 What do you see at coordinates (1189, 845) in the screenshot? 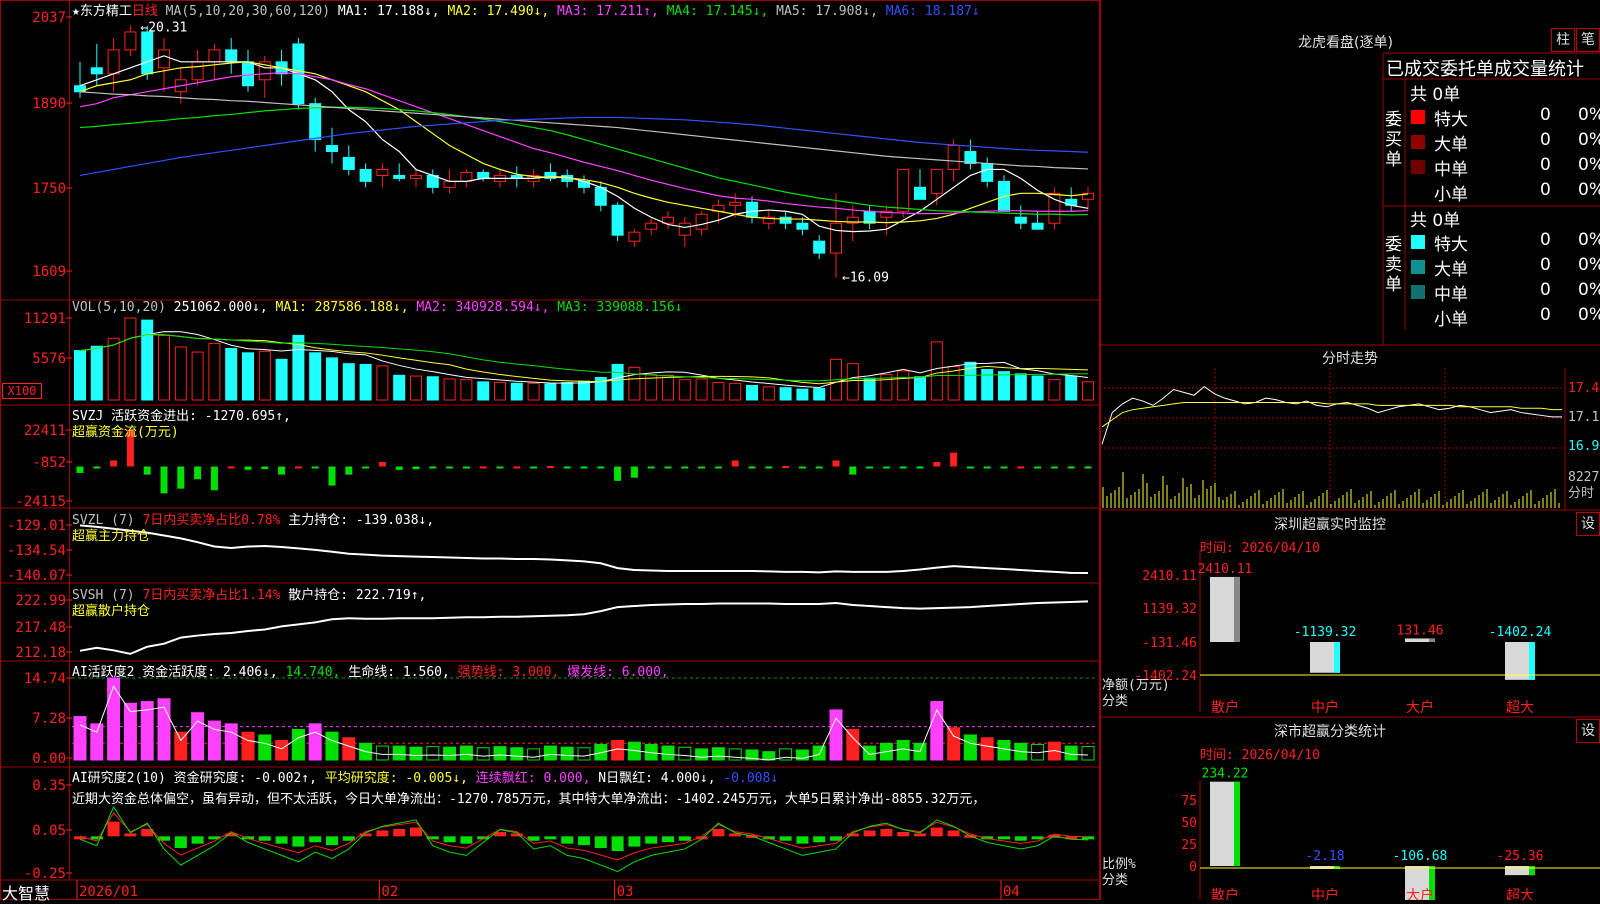
I see `chart-y-tick: 25` at bounding box center [1189, 845].